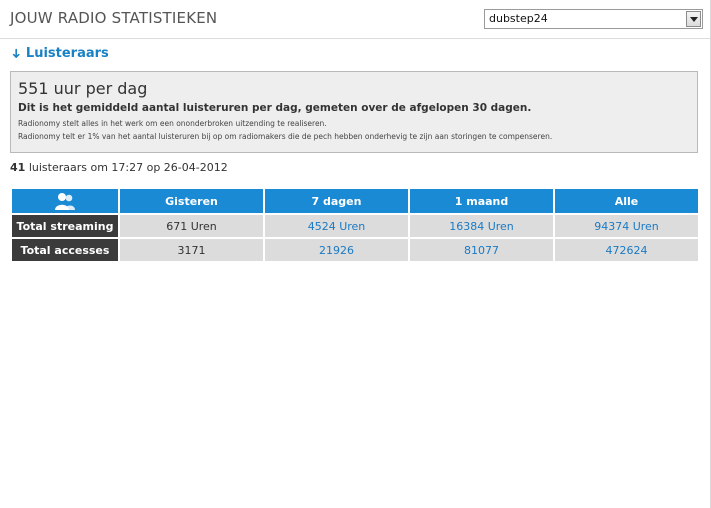 The image size is (711, 508). Describe the element at coordinates (336, 250) in the screenshot. I see `table-cell-link: 21926` at that location.